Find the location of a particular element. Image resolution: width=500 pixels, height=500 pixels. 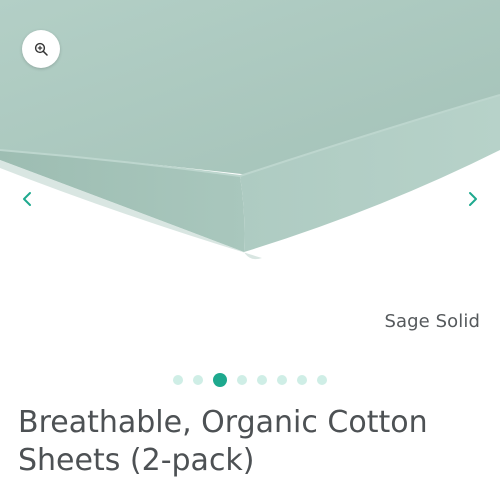

chevron-left-icon is located at coordinates (27, 199).